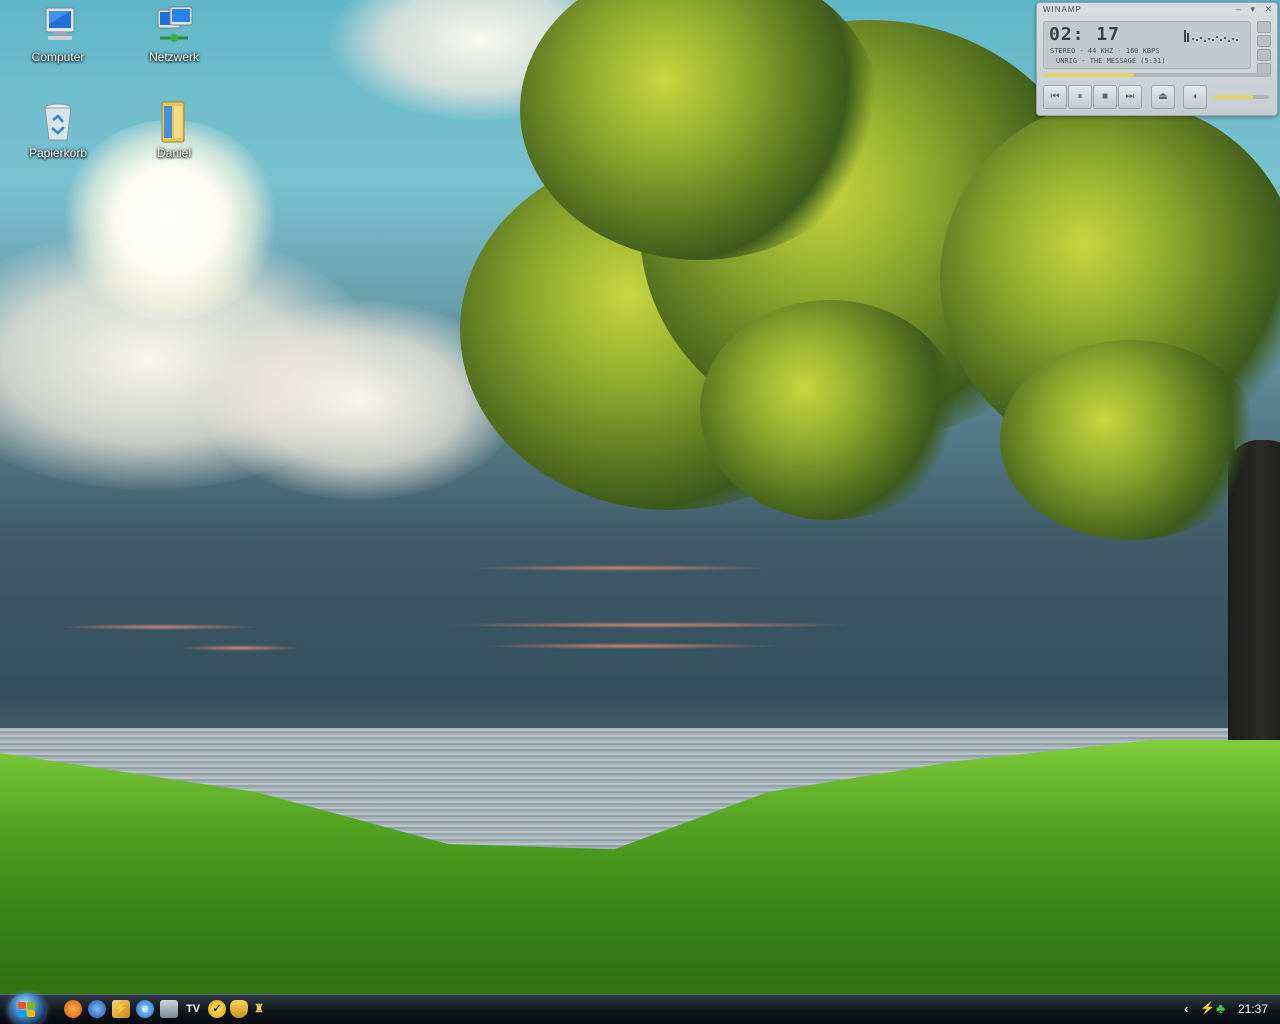  I want to click on trophy-icon: ♜, so click(259, 1009).